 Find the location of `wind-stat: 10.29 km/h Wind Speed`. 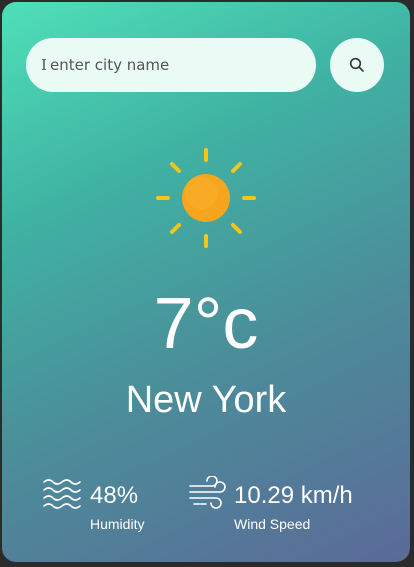

wind-stat: 10.29 km/h Wind Speed is located at coordinates (288, 504).